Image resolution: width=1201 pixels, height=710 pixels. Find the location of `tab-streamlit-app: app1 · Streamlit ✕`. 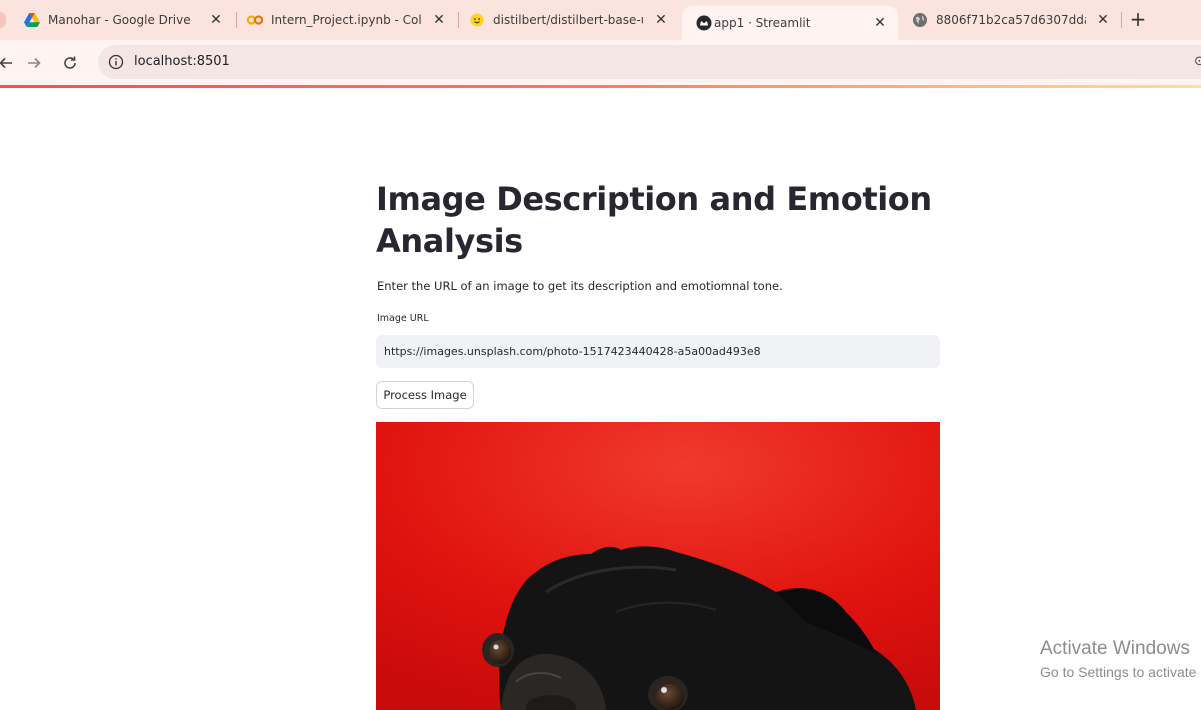

tab-streamlit-app: app1 · Streamlit ✕ is located at coordinates (790, 23).